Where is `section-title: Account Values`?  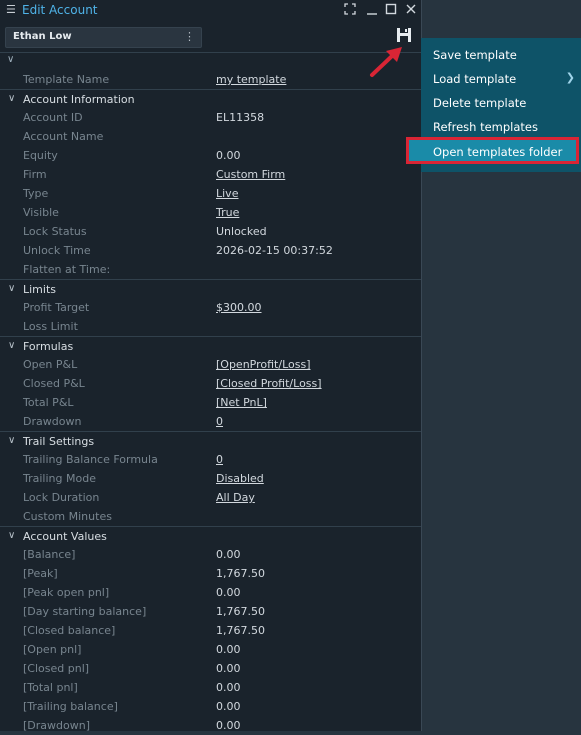
section-title: Account Values is located at coordinates (65, 536).